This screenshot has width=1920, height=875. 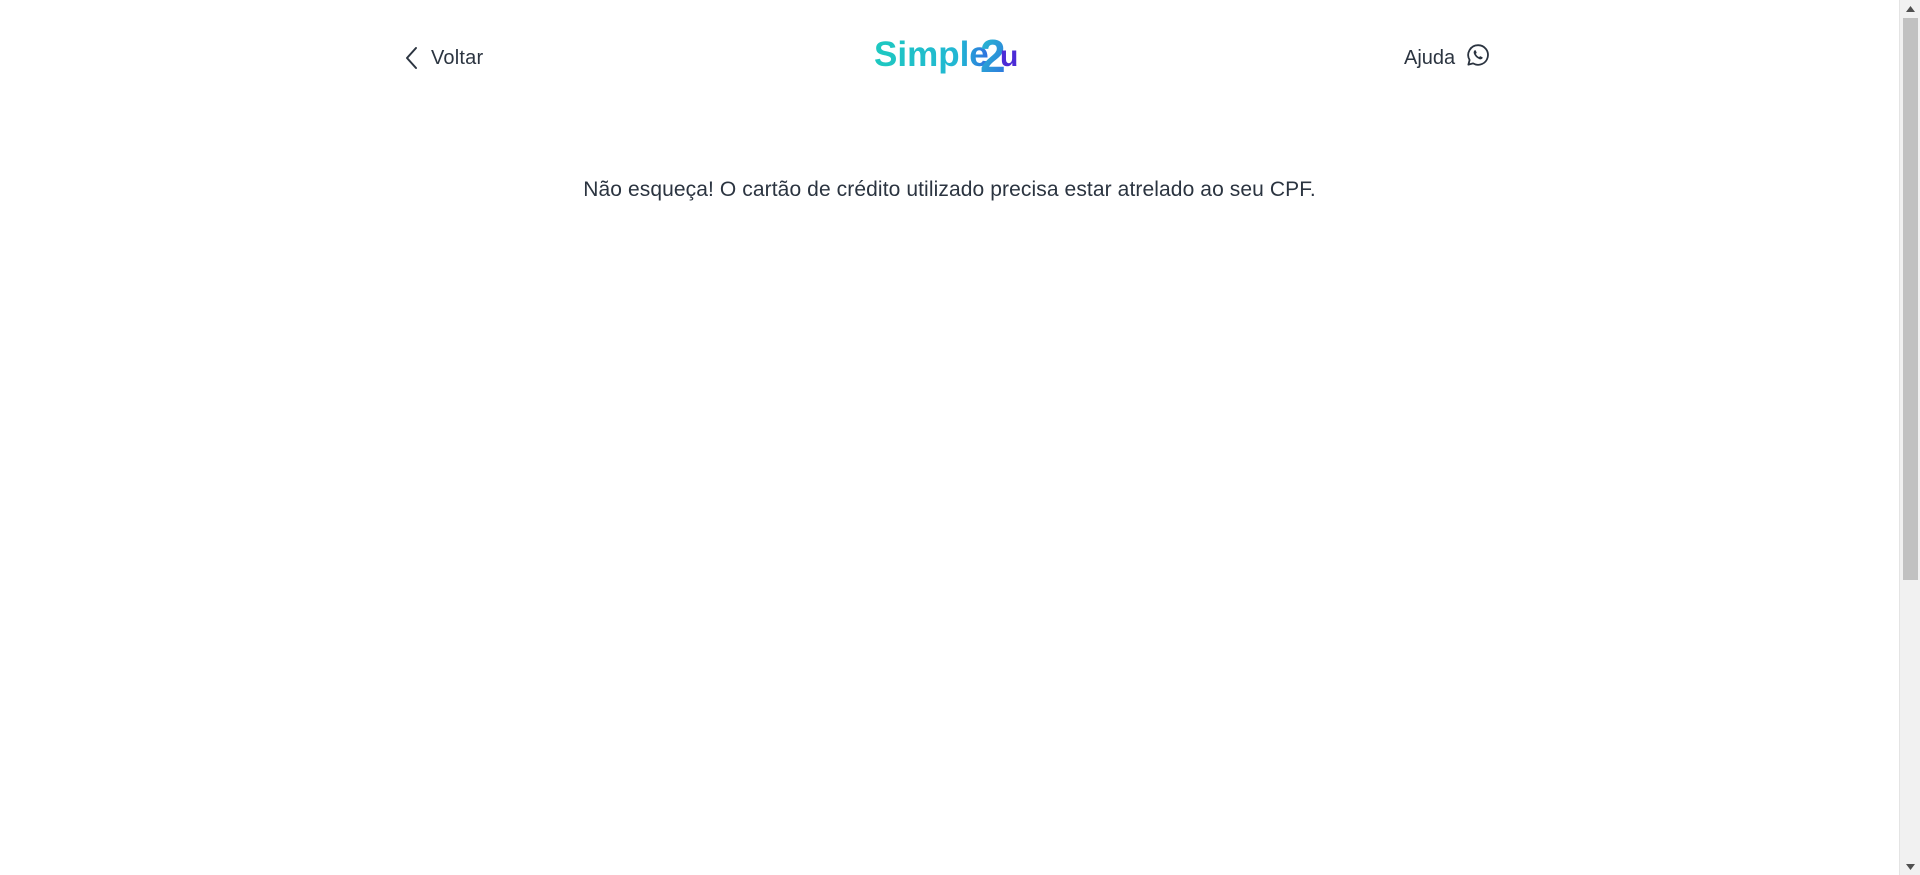 I want to click on back-button: Voltar, so click(x=444, y=58).